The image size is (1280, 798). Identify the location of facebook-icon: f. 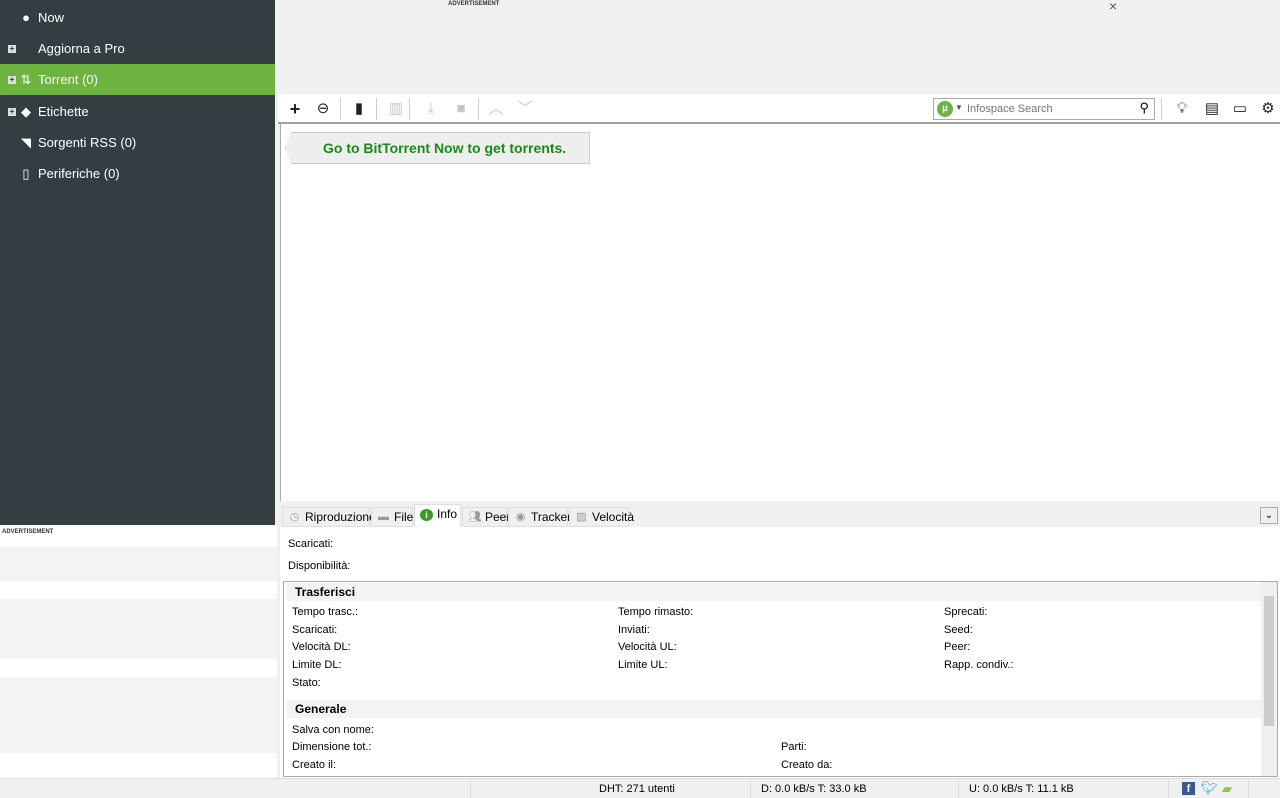
(1188, 788).